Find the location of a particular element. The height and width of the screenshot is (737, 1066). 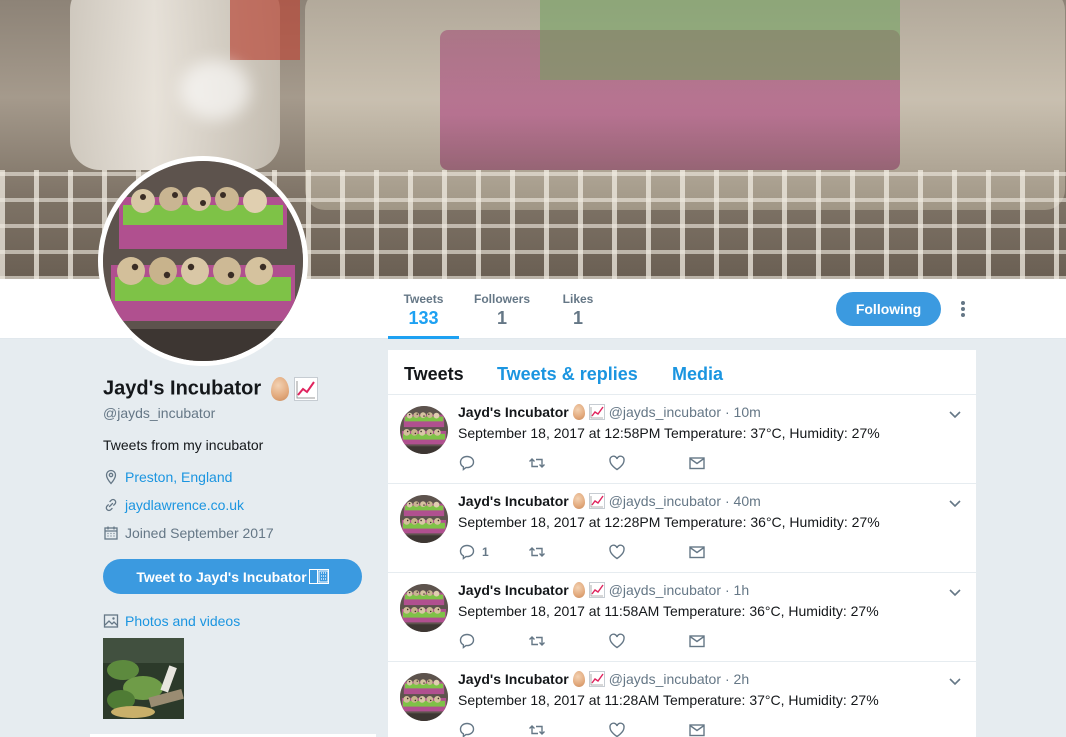

stat-likes-label: Likes is located at coordinates (578, 299).